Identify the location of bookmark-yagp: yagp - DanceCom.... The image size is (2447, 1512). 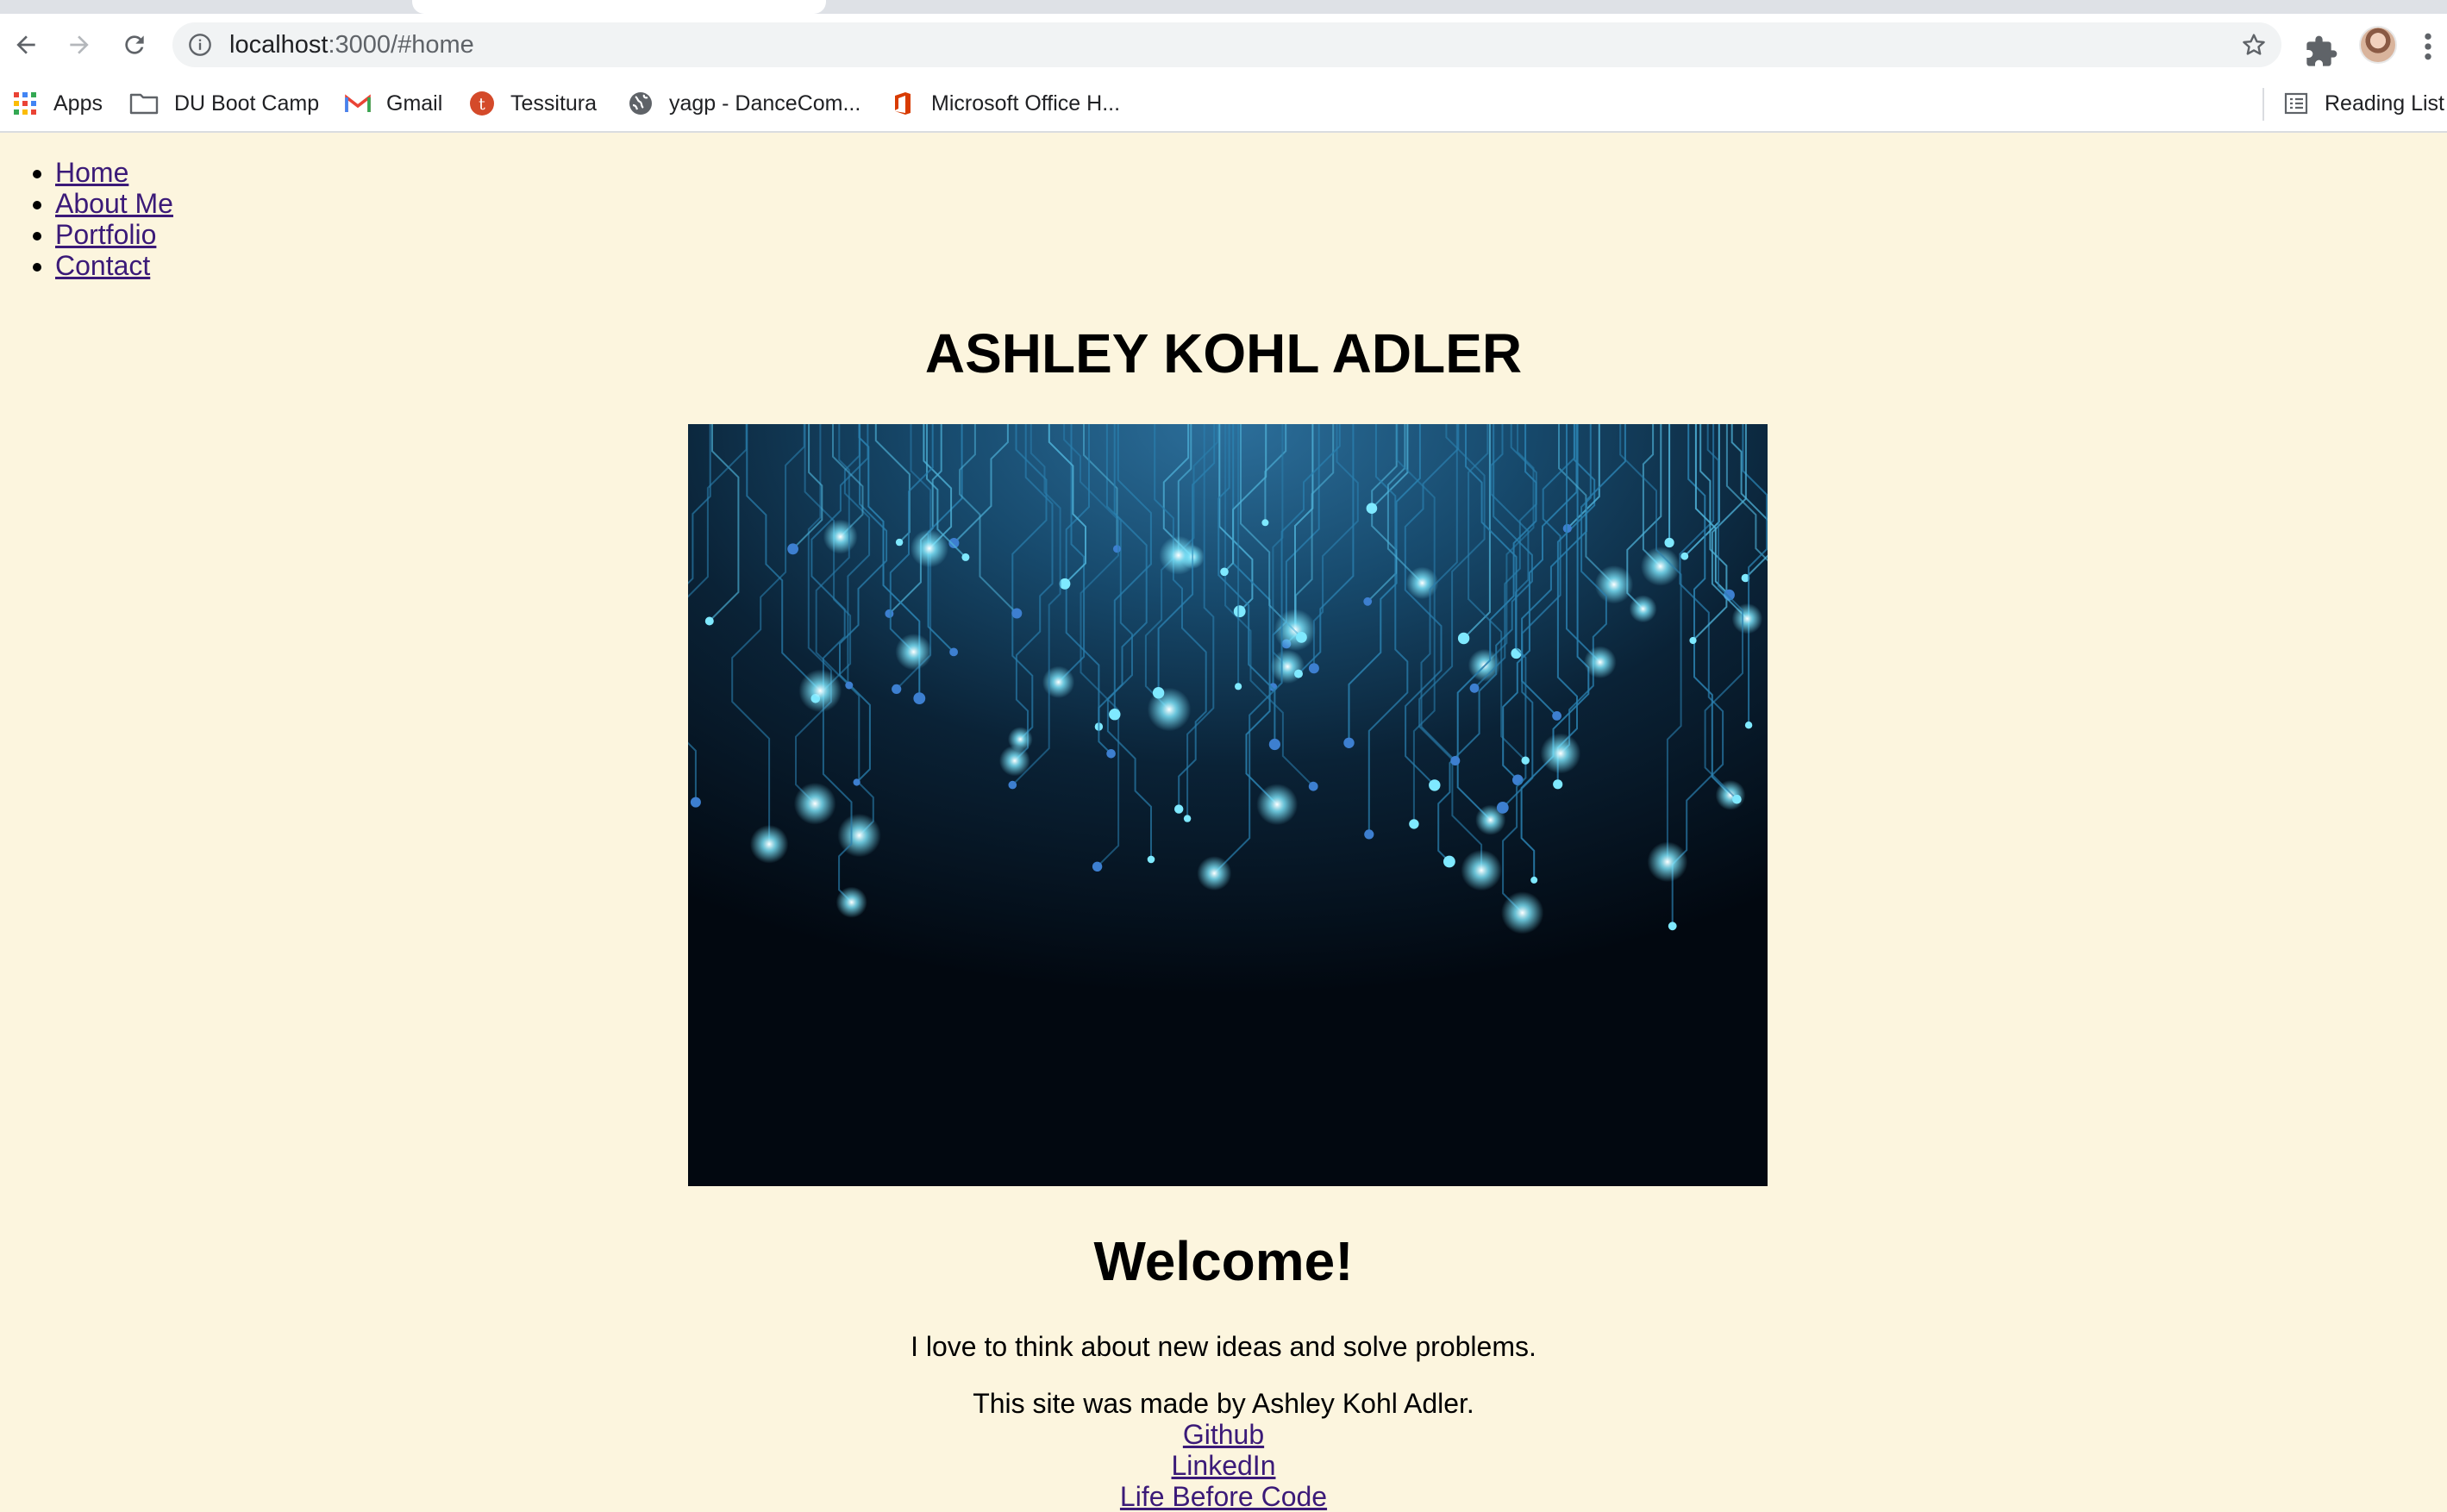
(744, 103).